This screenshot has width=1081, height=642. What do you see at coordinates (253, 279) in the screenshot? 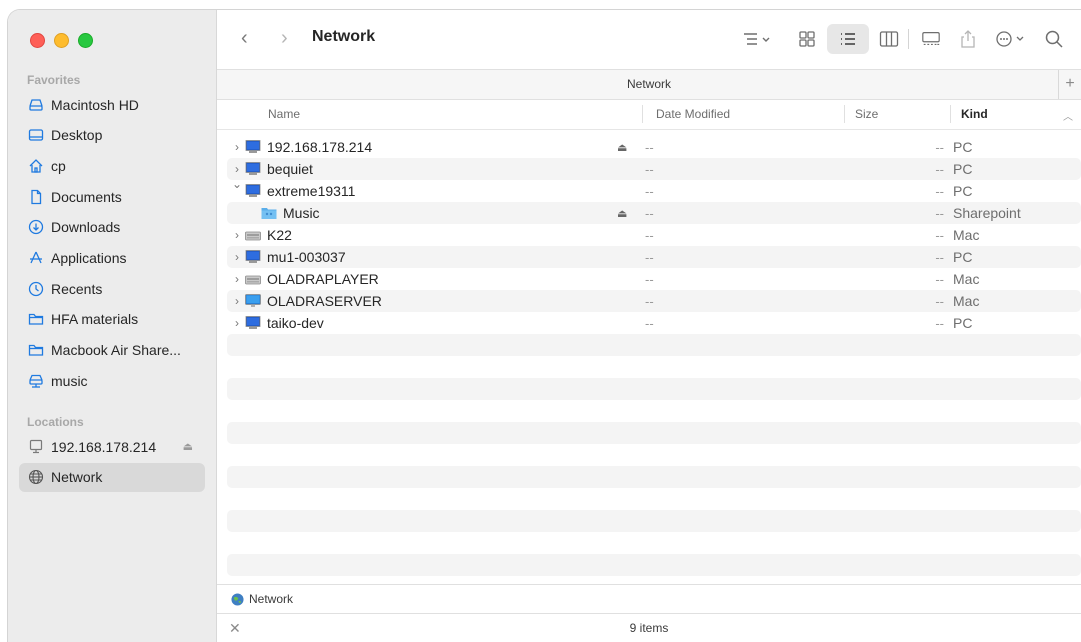
I see `mac-server-icon` at bounding box center [253, 279].